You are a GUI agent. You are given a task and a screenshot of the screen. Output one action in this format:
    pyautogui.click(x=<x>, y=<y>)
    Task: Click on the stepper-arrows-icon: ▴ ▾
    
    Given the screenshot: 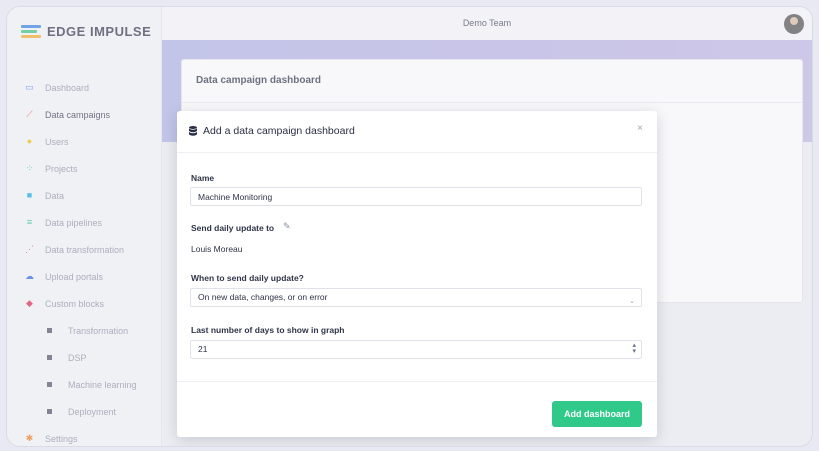 What is the action you would take?
    pyautogui.click(x=634, y=348)
    